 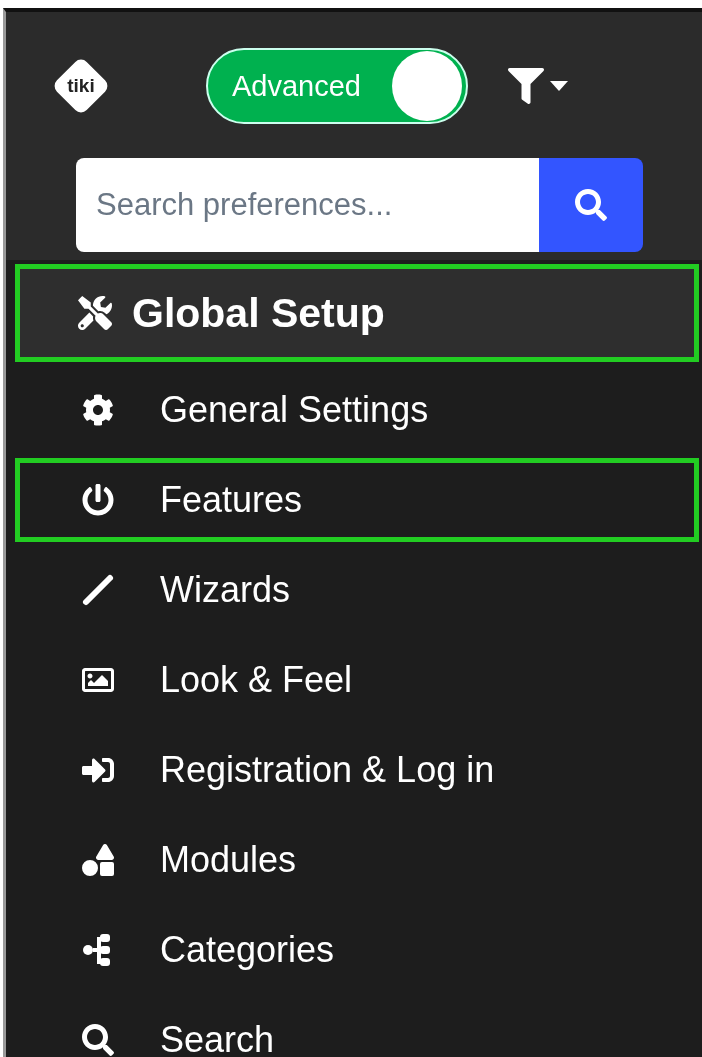 What do you see at coordinates (526, 86) in the screenshot?
I see `filter-icon` at bounding box center [526, 86].